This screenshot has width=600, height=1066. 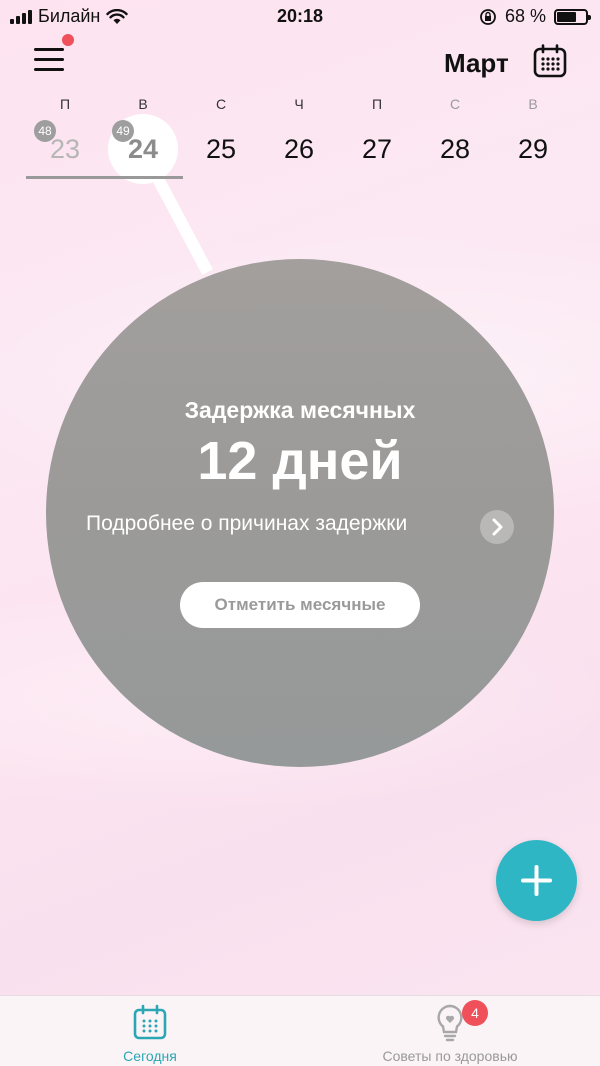 I want to click on status-bar: Билайн 20:18 68 %, so click(x=300, y=17).